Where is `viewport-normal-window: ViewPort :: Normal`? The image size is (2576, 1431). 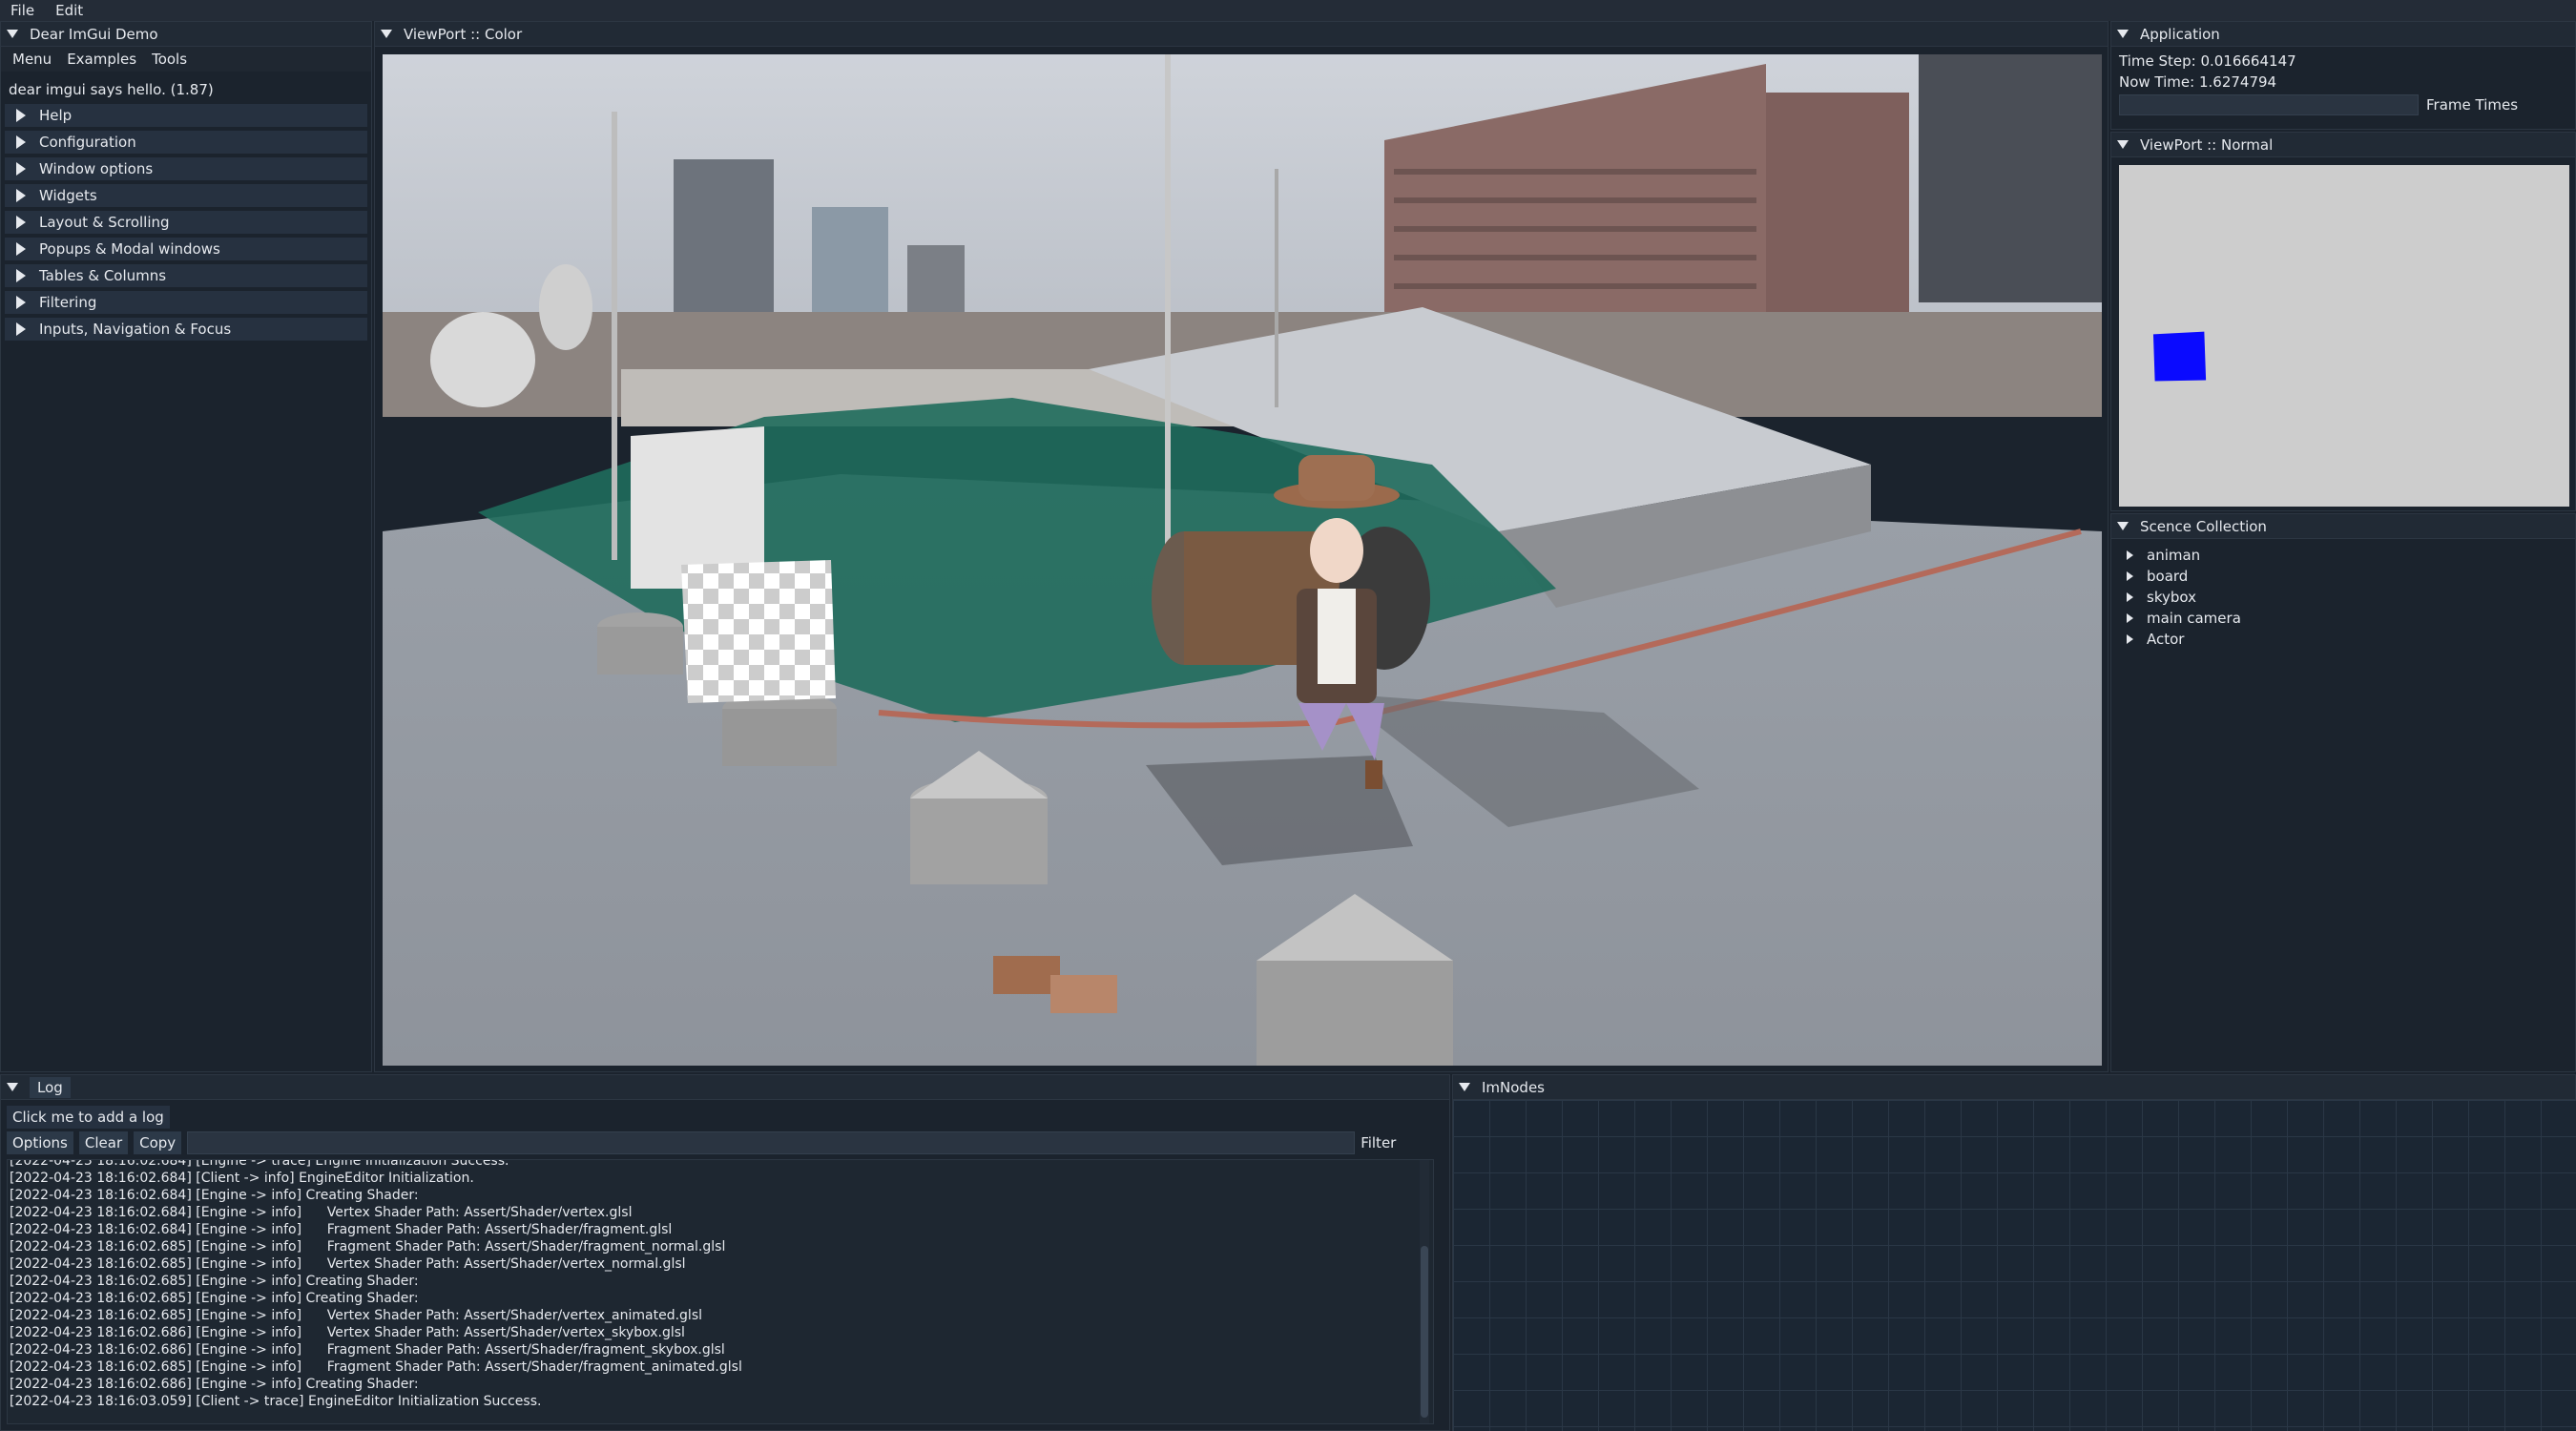 viewport-normal-window: ViewPort :: Normal is located at coordinates (2343, 321).